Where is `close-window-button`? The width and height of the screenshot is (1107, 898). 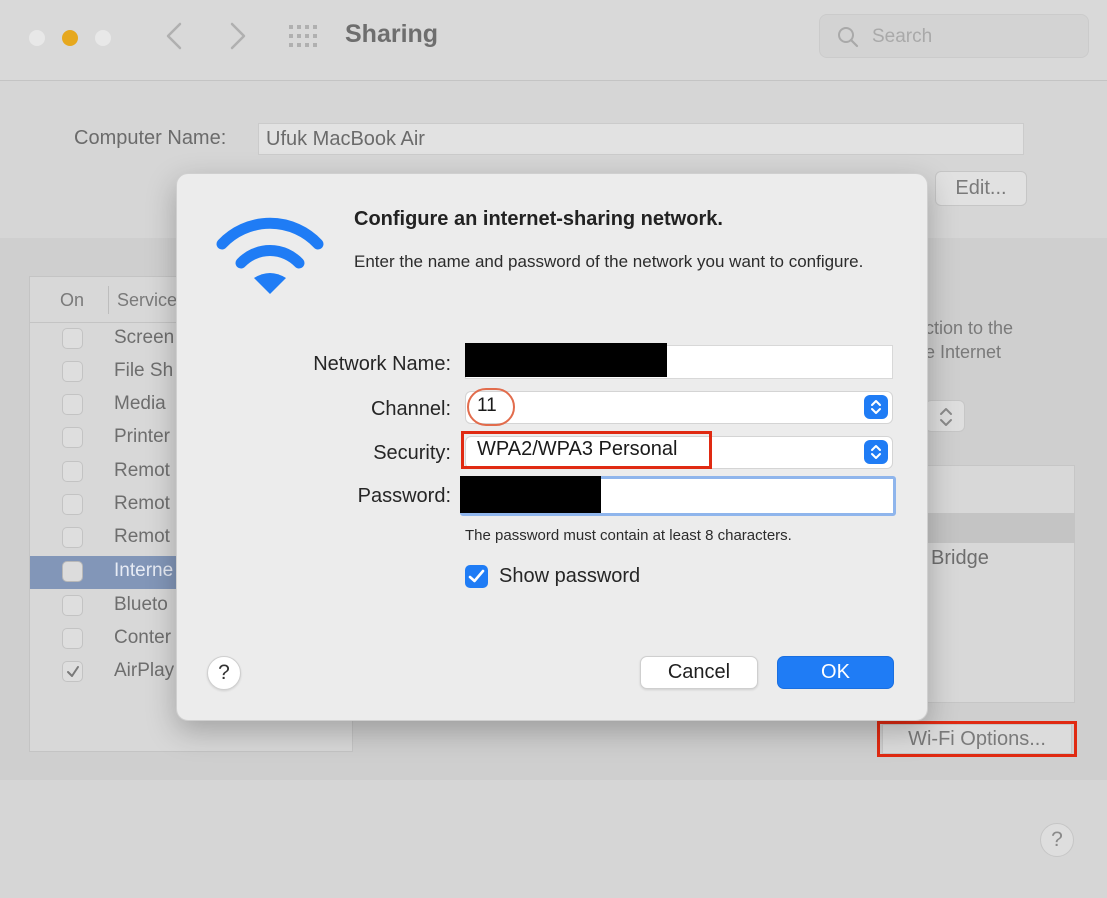 close-window-button is located at coordinates (37, 38).